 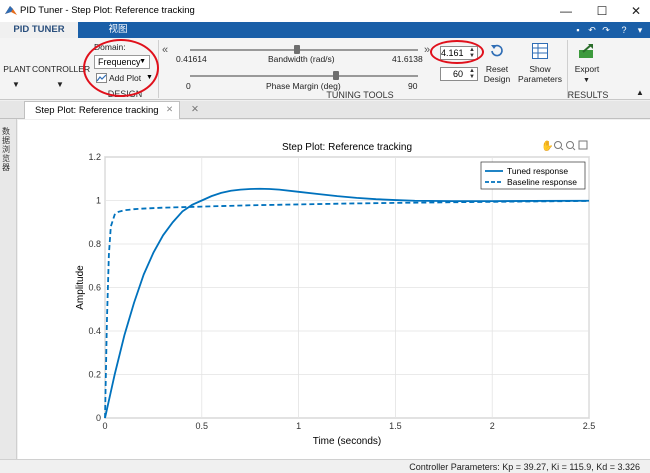 I want to click on bandwidth-min-label: 0.41614, so click(x=191, y=59).